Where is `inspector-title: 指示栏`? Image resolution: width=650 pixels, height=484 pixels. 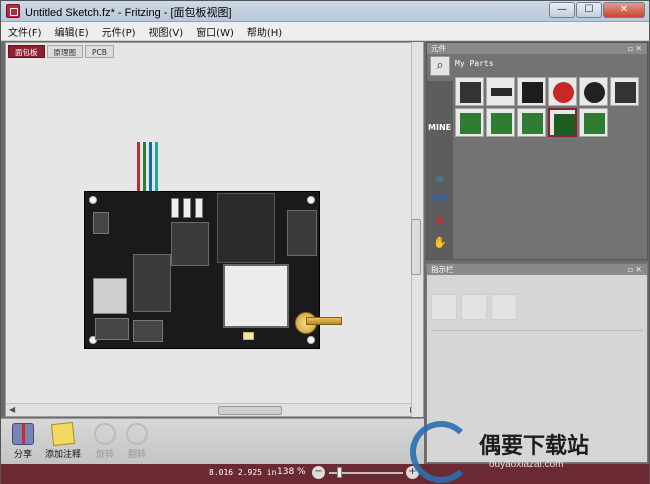
inspector-title: 指示栏 is located at coordinates (442, 269).